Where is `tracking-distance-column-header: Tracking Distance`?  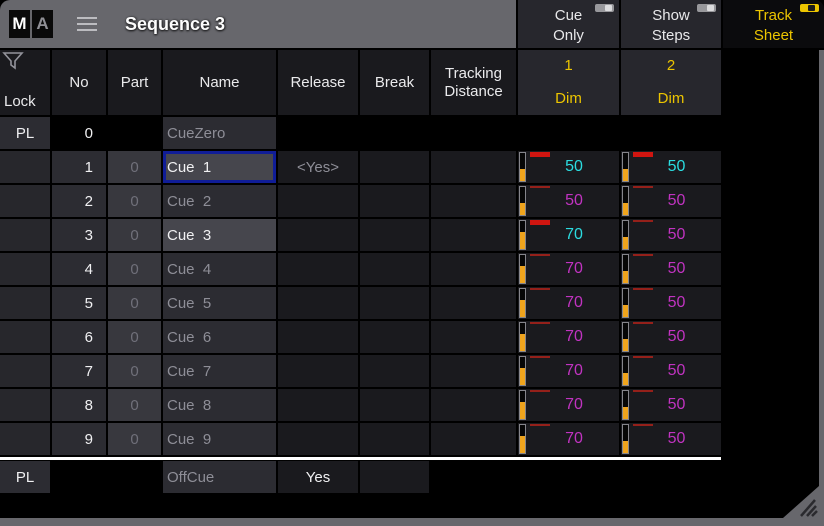 tracking-distance-column-header: Tracking Distance is located at coordinates (473, 82).